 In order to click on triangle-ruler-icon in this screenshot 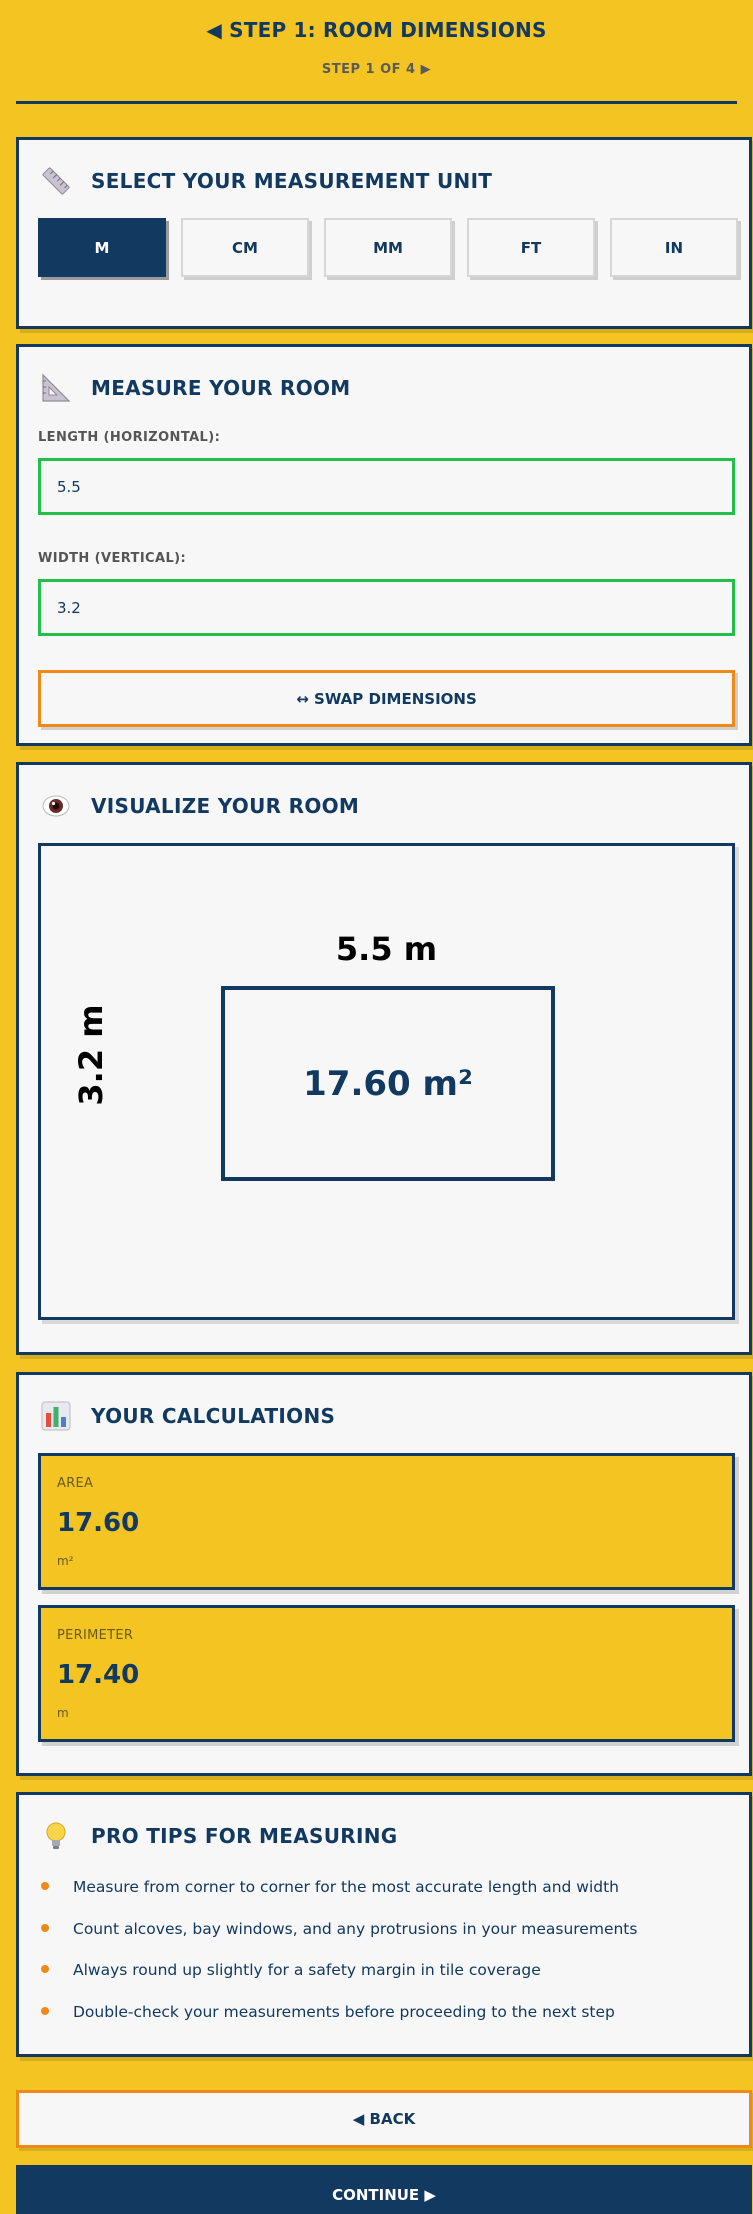, I will do `click(56, 388)`.